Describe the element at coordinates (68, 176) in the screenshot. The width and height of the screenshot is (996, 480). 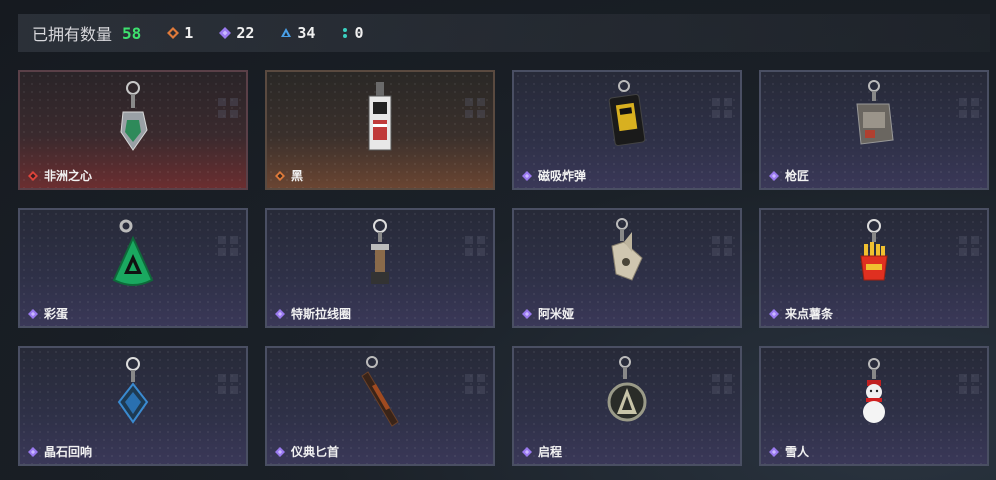
I see `charm-name: 非洲之心` at that location.